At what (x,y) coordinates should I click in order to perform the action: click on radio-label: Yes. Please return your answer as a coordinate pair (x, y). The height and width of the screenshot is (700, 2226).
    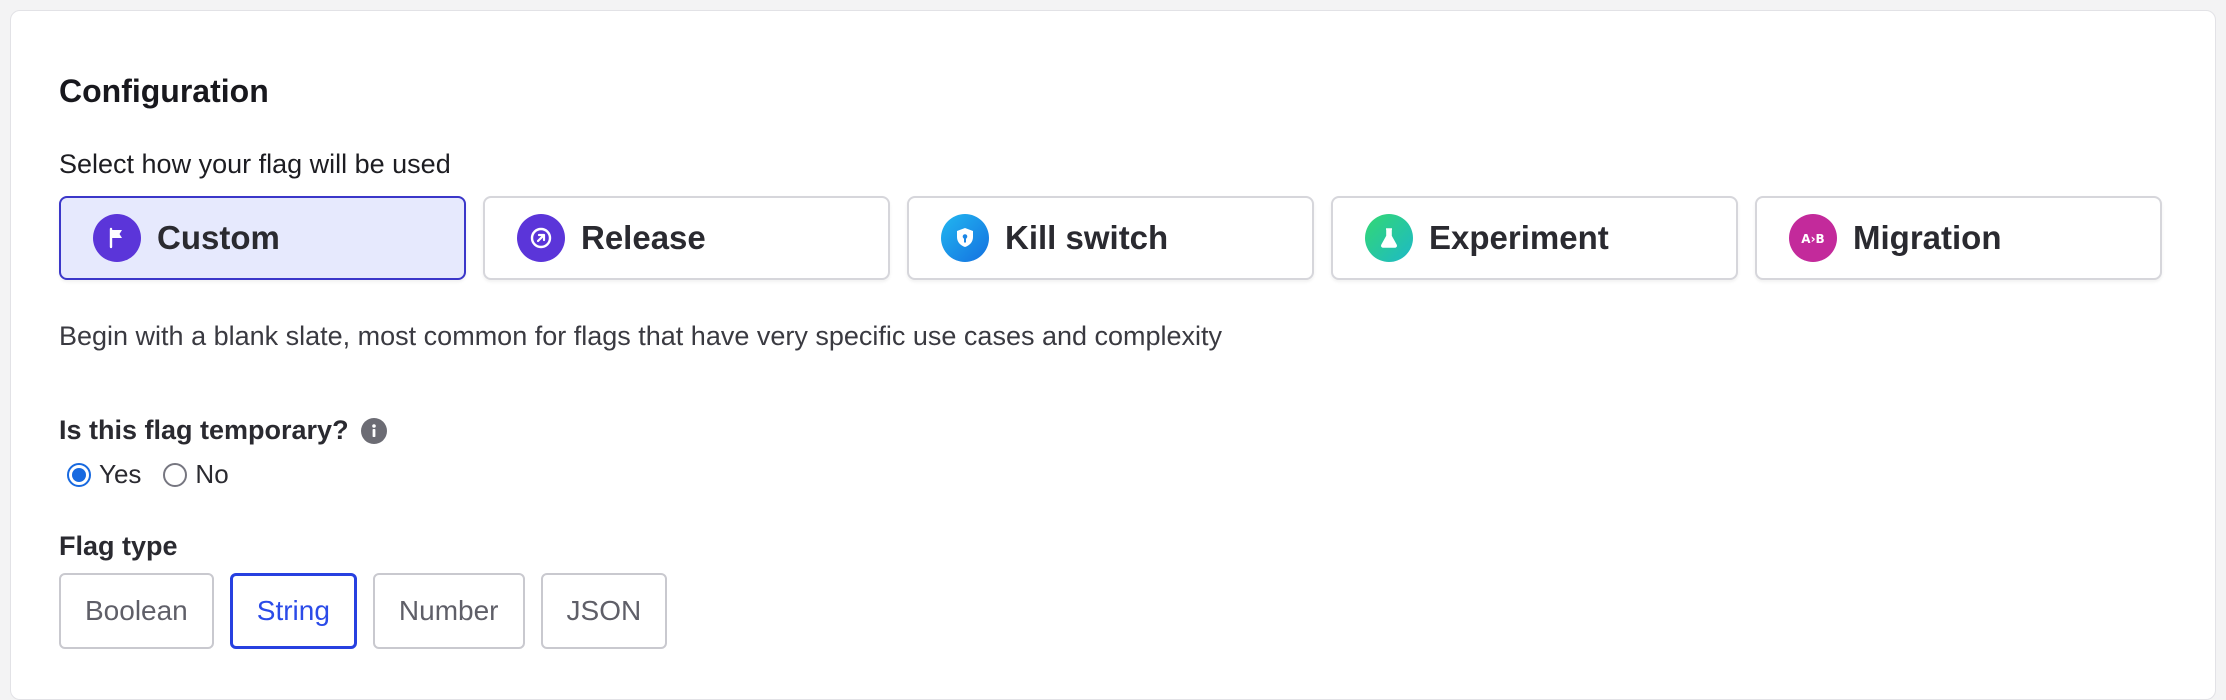
    Looking at the image, I should click on (120, 474).